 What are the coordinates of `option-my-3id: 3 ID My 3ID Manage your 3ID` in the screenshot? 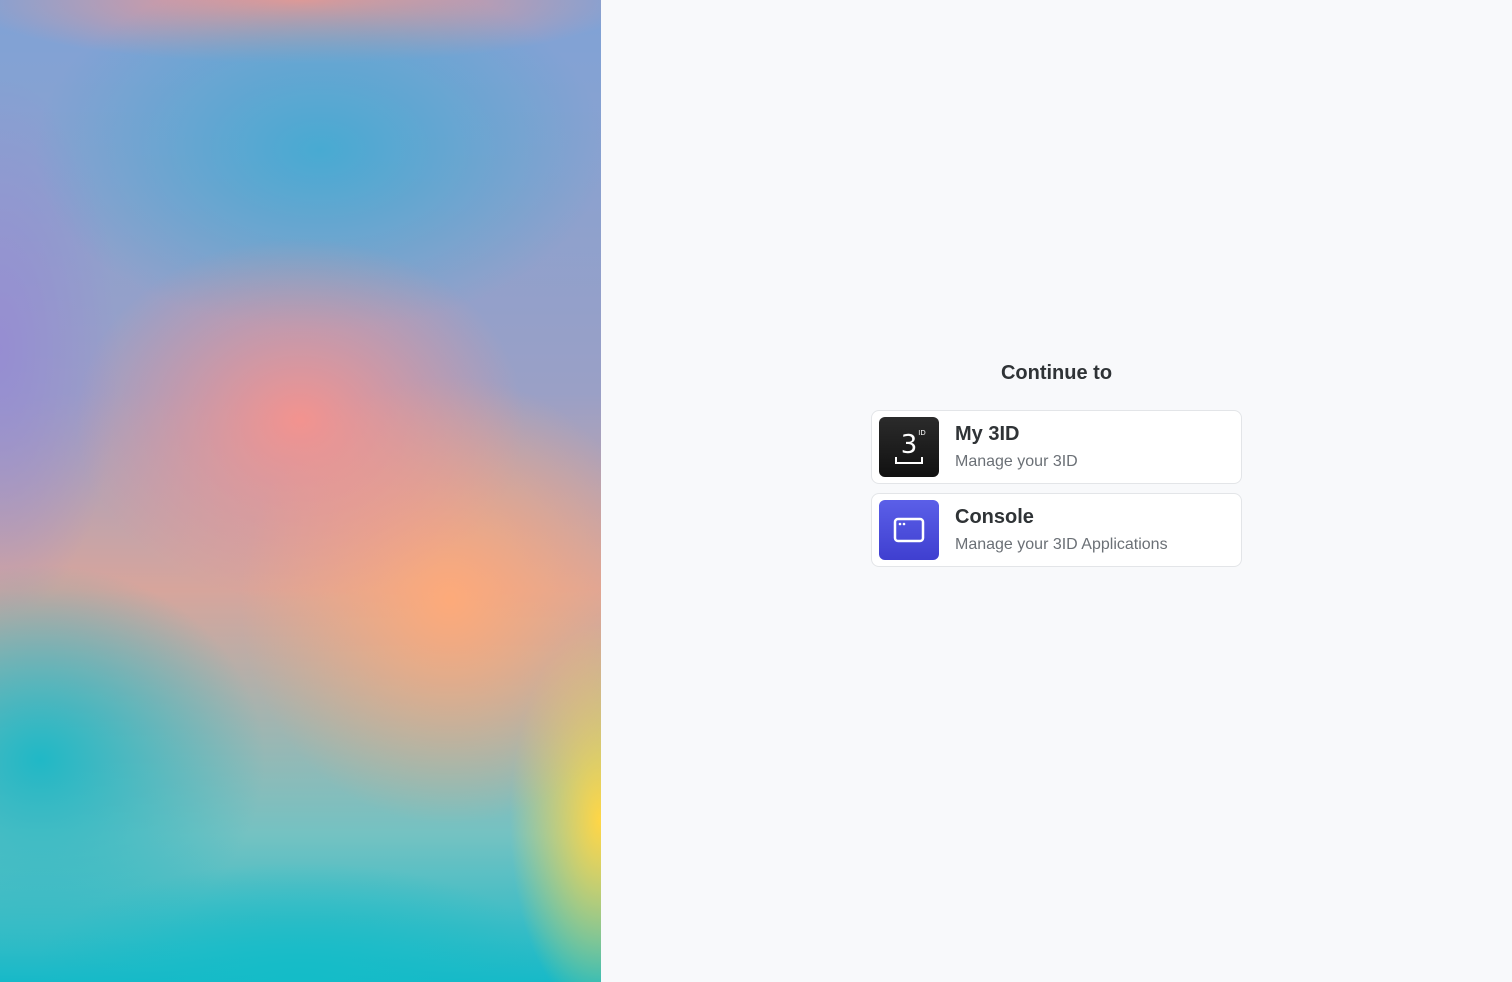 It's located at (1056, 447).